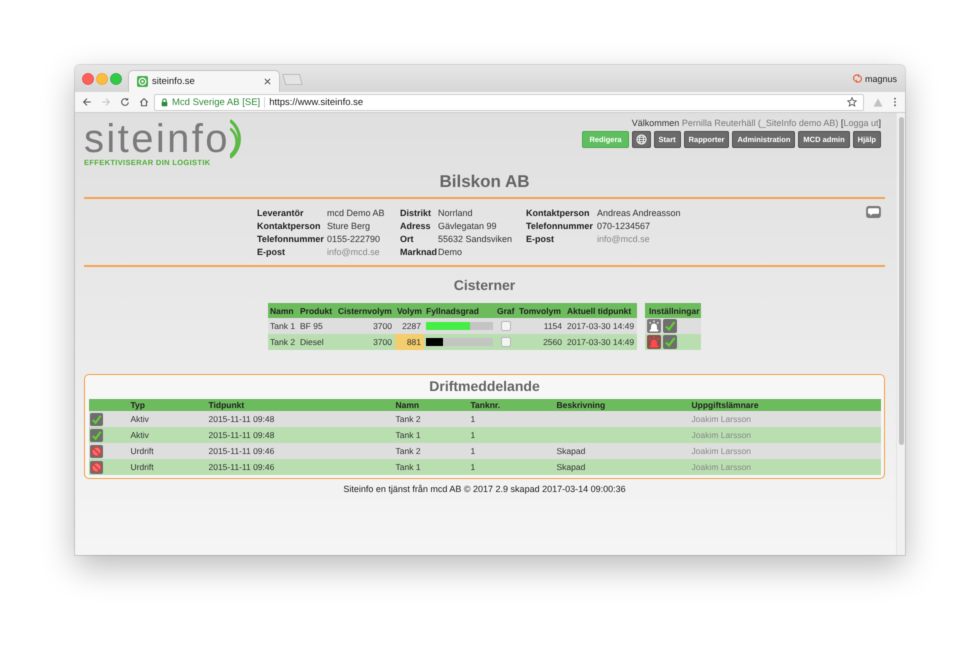 Image resolution: width=980 pixels, height=653 pixels. Describe the element at coordinates (484, 489) in the screenshot. I see `footer-text: Siteinfo en tjänst från mcd AB © 2017 2.9 skapad 2017-03-14 09:00:36` at that location.